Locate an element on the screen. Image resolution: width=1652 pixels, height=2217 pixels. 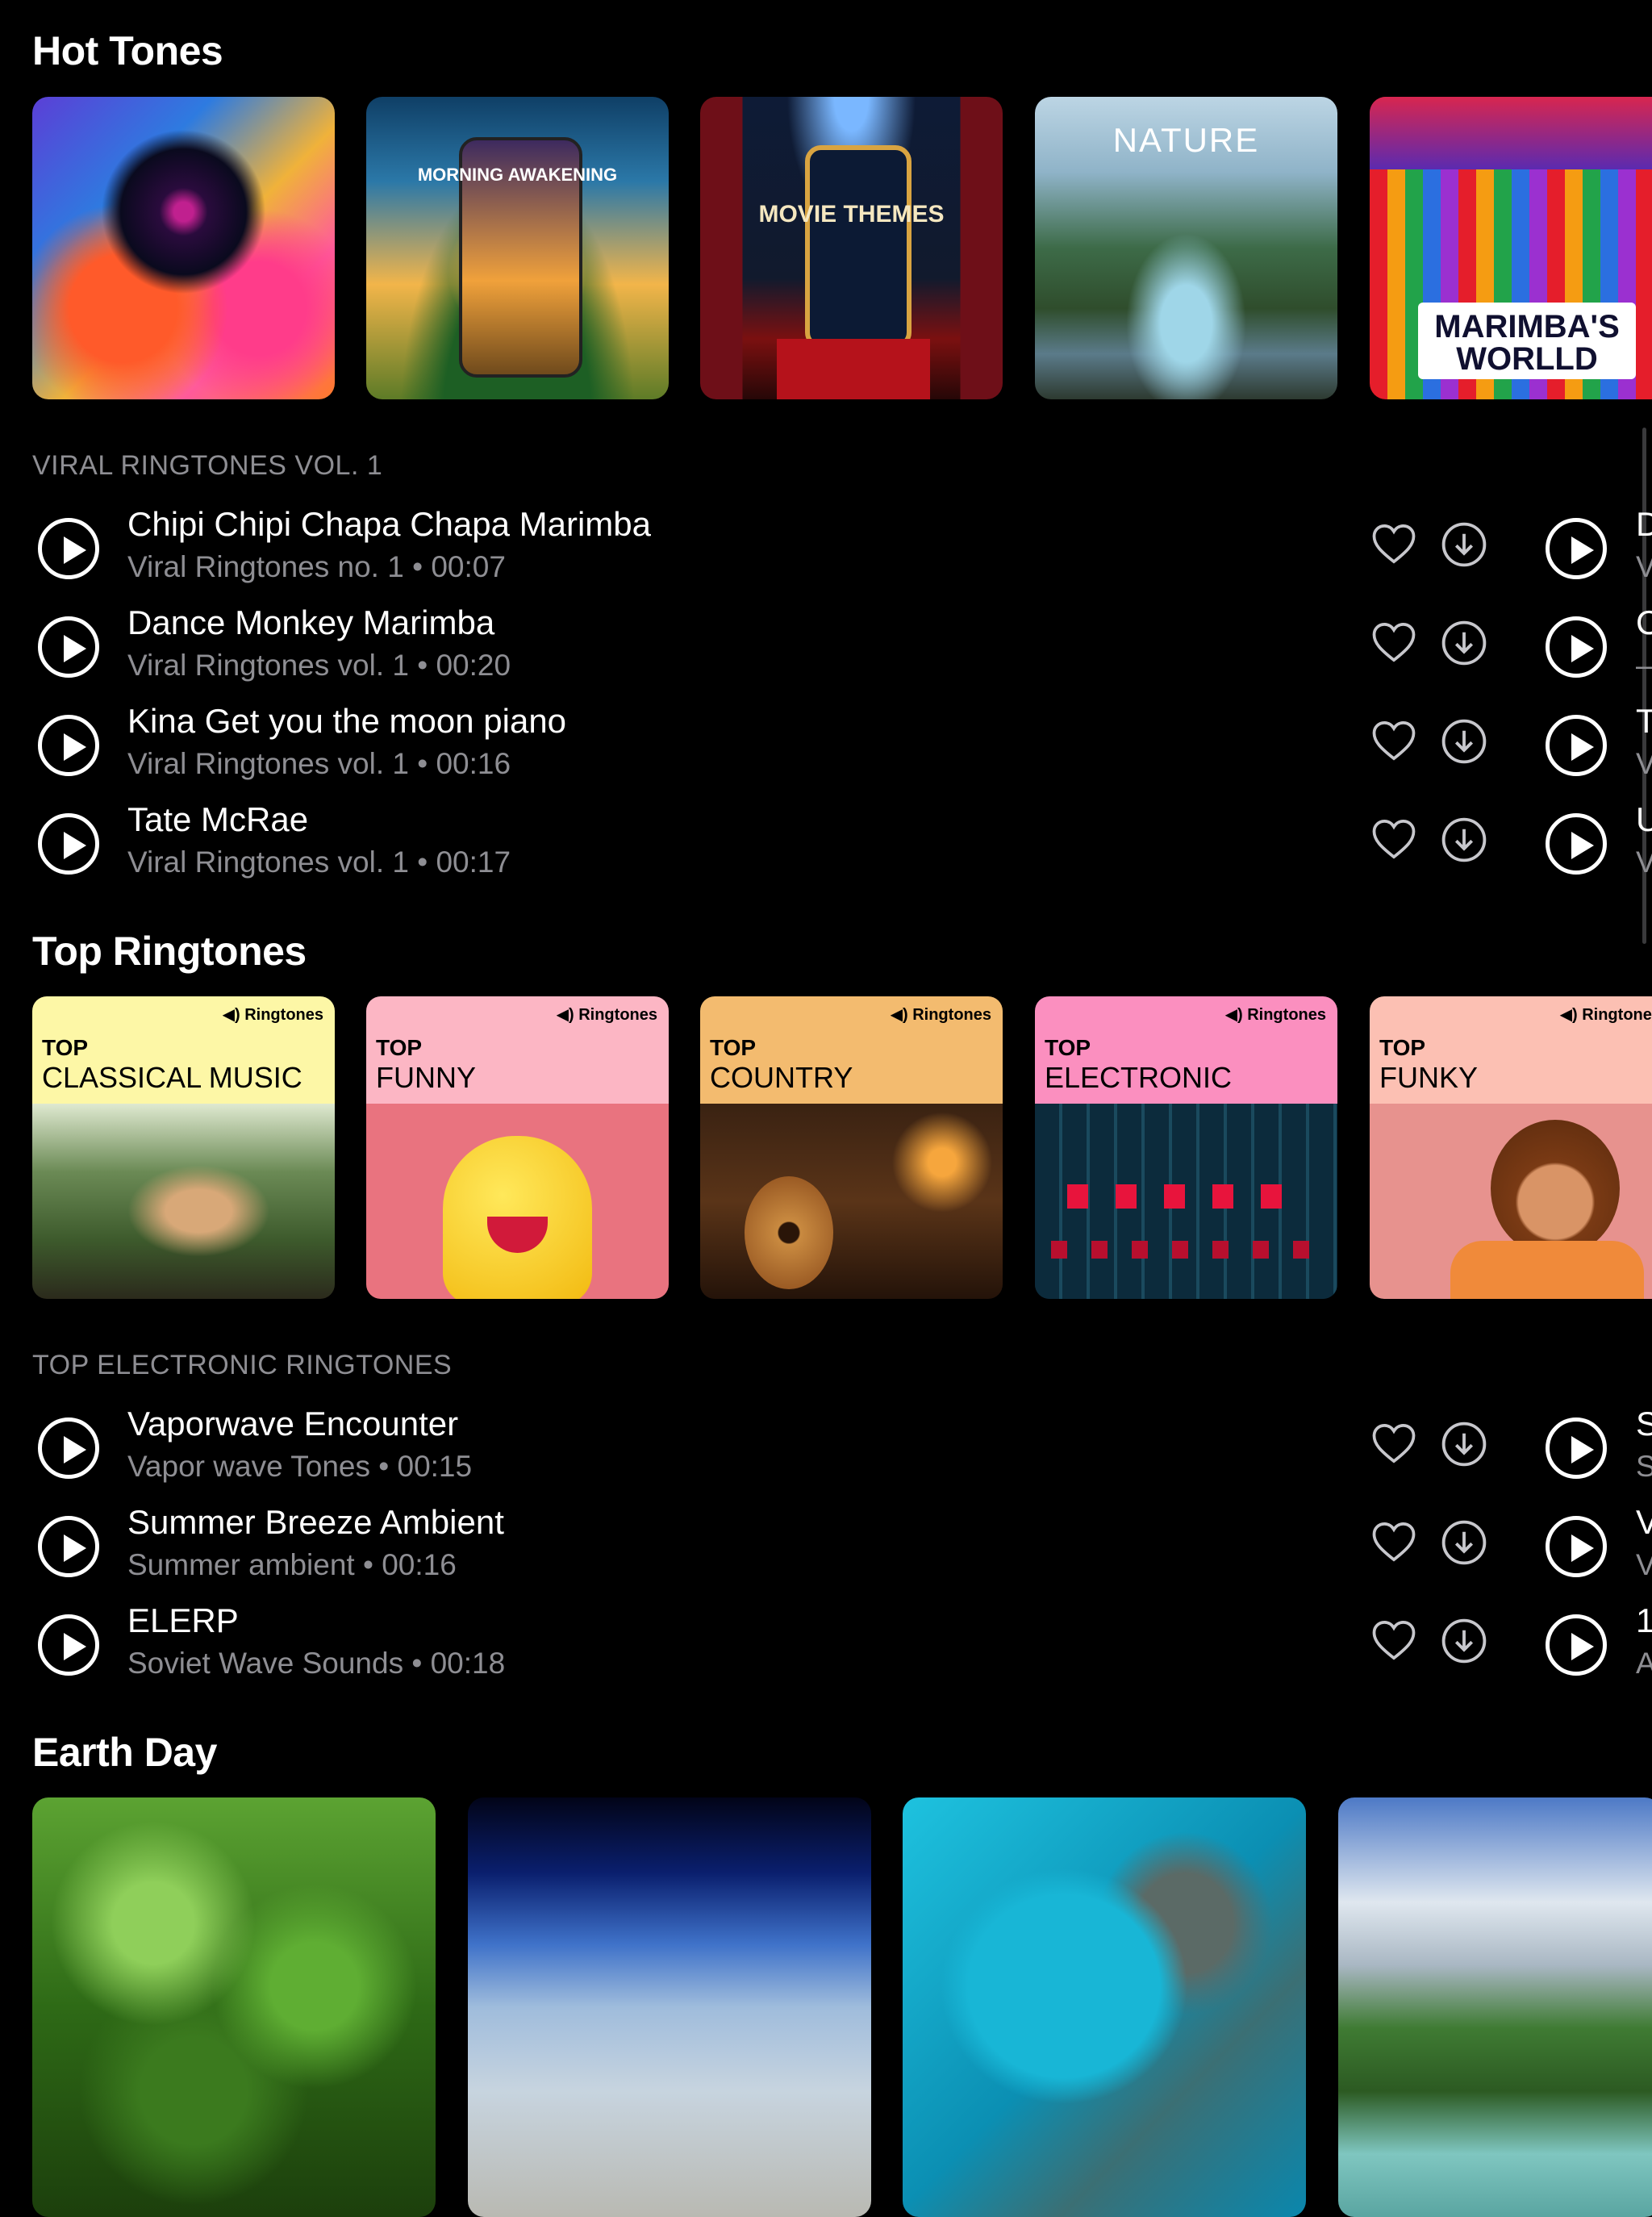
ringtone-card-country: ◀) Ringtones TOP COUNTRY is located at coordinates (851, 1147).